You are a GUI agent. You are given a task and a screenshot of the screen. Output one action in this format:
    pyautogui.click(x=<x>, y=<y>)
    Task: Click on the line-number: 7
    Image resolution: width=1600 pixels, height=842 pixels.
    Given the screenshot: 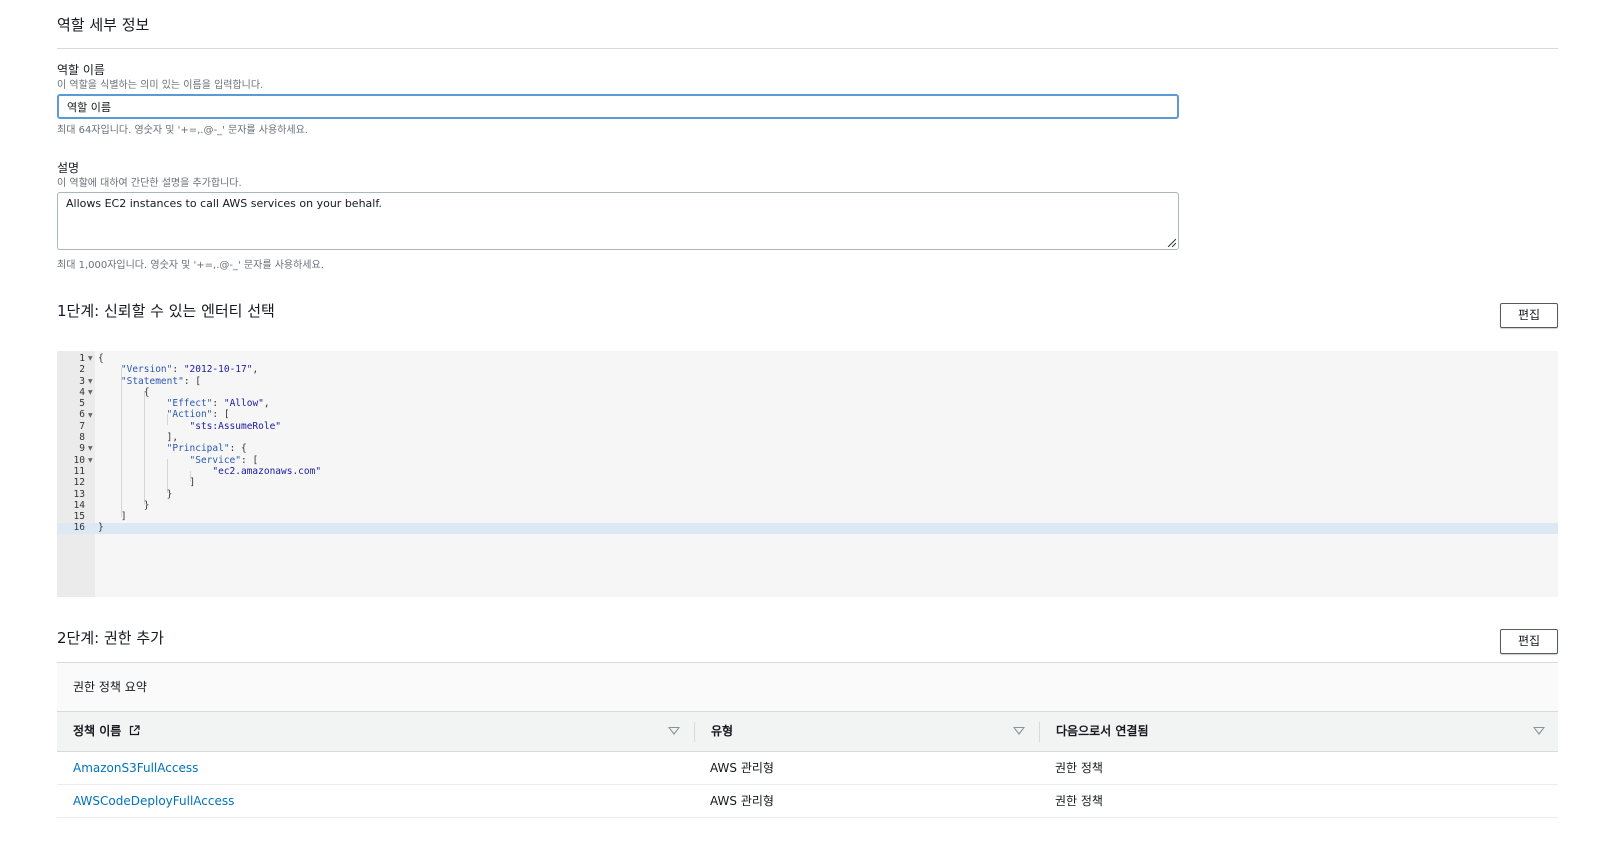 What is the action you would take?
    pyautogui.click(x=82, y=426)
    